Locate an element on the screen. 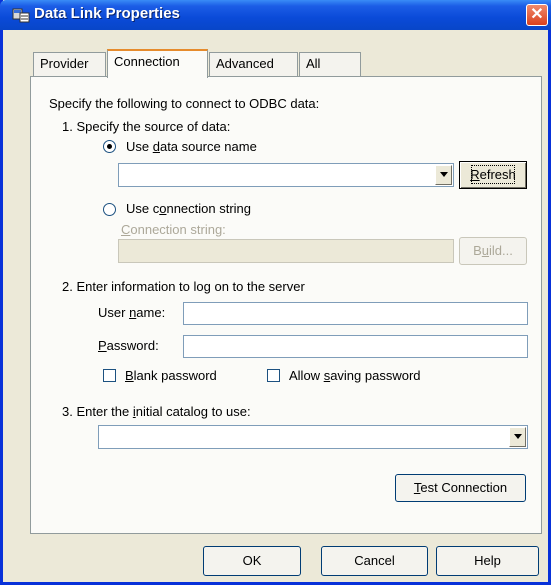 The image size is (551, 585). step1-heading: 1. Specify the source of data: is located at coordinates (146, 126).